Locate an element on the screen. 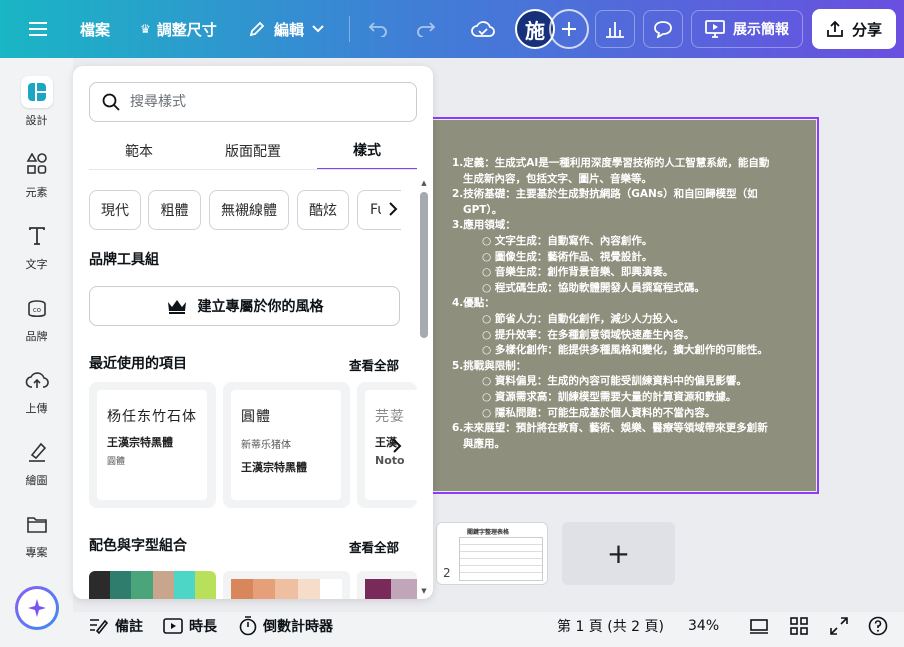  file-label: 檔案 is located at coordinates (95, 29).